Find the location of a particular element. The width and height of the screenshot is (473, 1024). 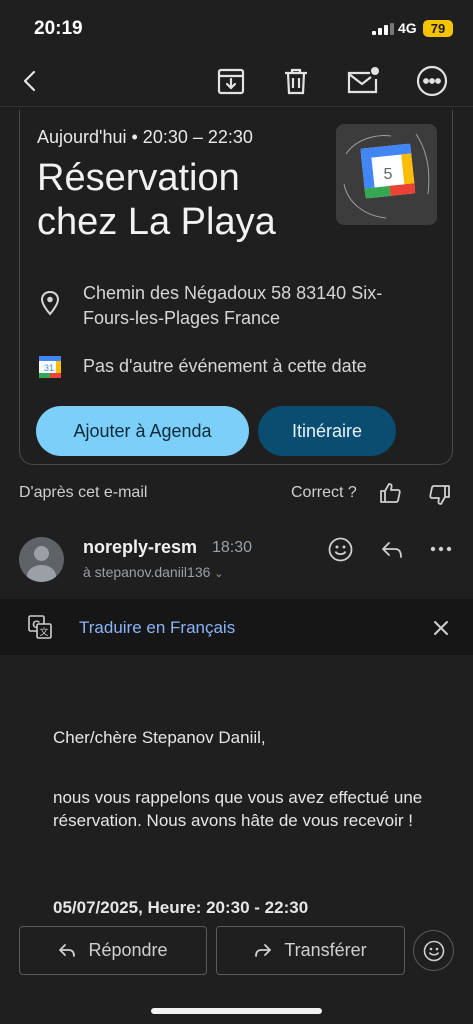

signal-icon is located at coordinates (383, 29).